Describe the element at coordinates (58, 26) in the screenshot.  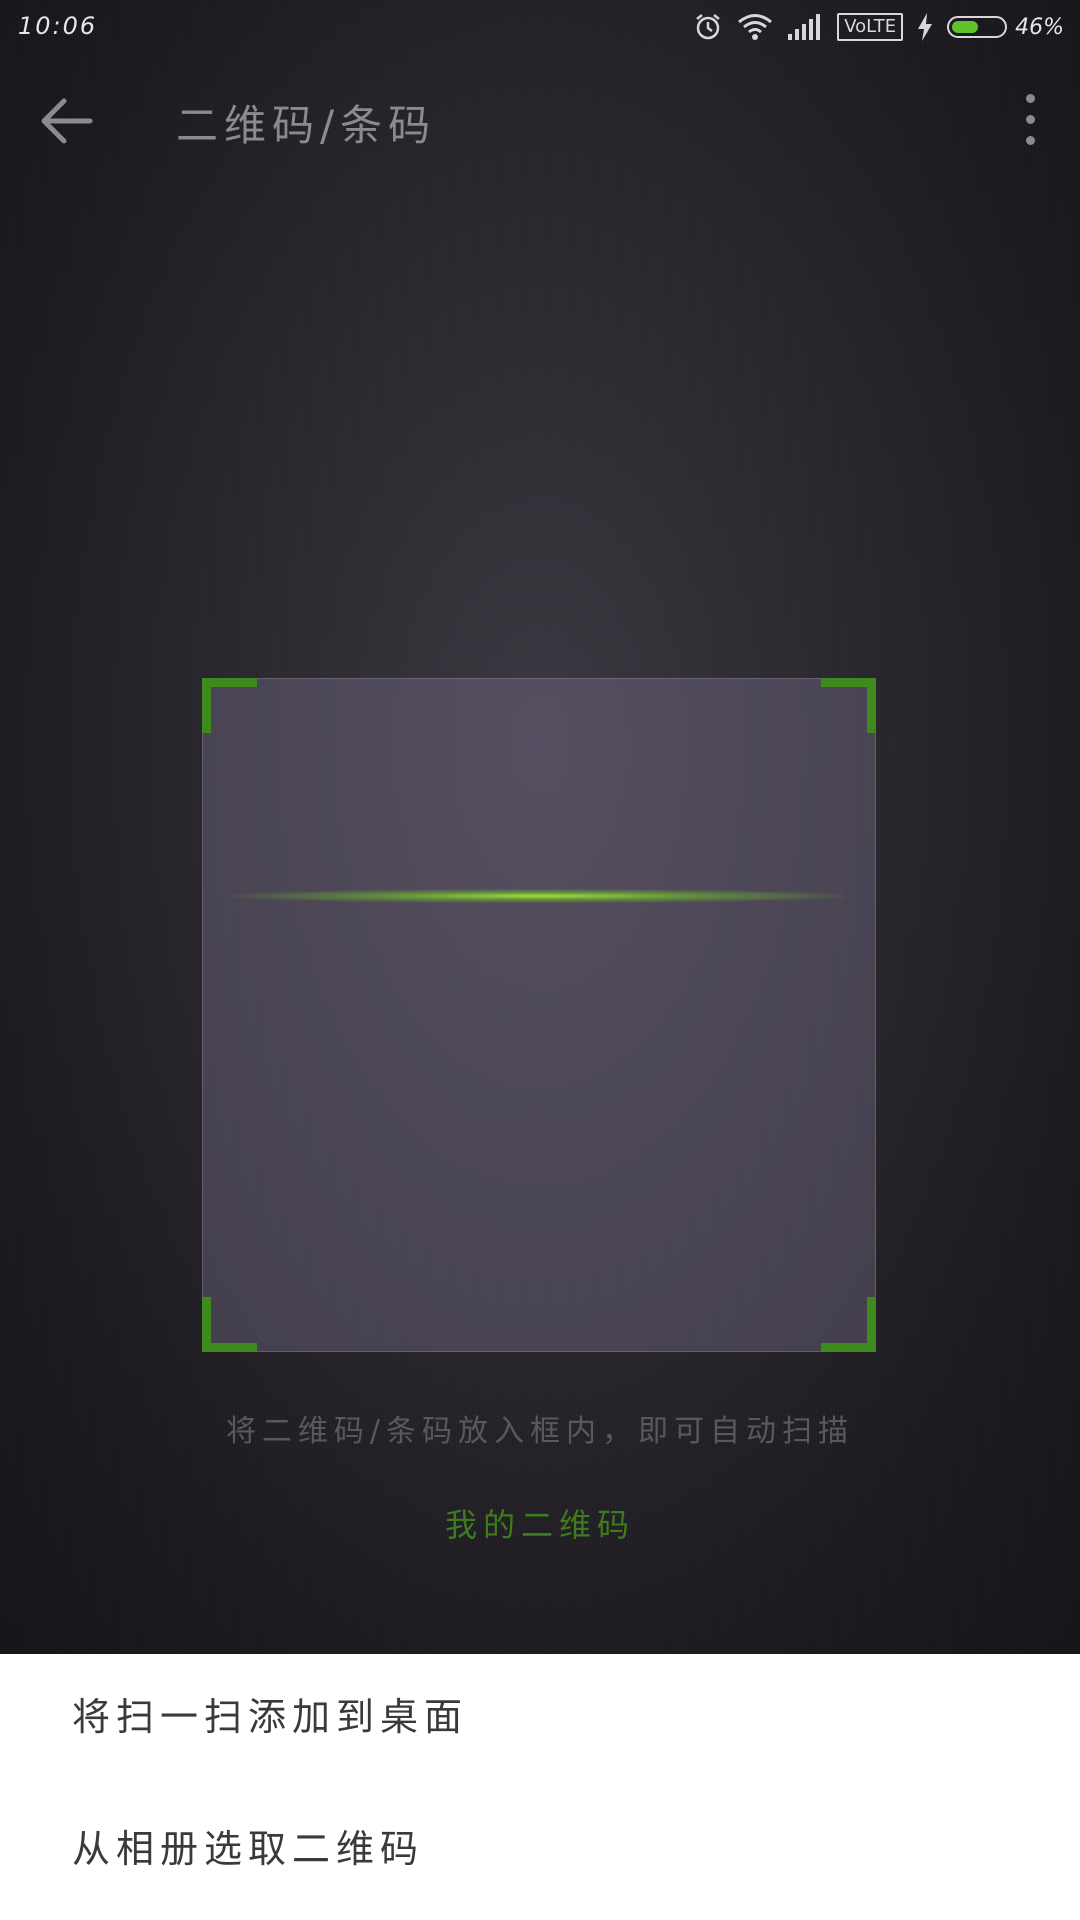
I see `status-time: 10:06` at that location.